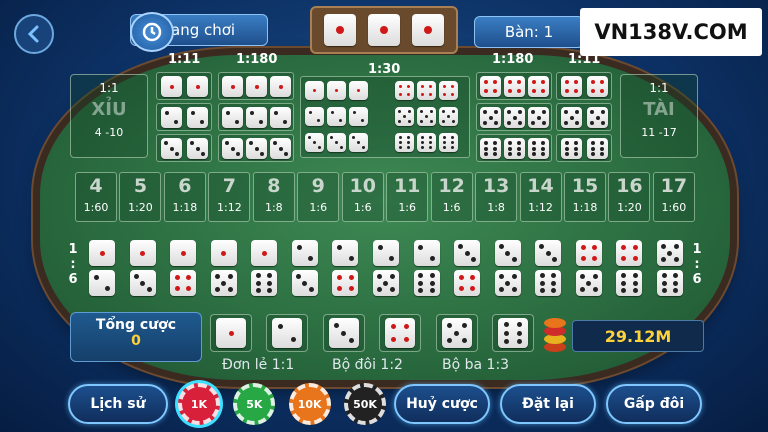 The height and width of the screenshot is (432, 768). I want to click on any-triple-bet, so click(385, 117).